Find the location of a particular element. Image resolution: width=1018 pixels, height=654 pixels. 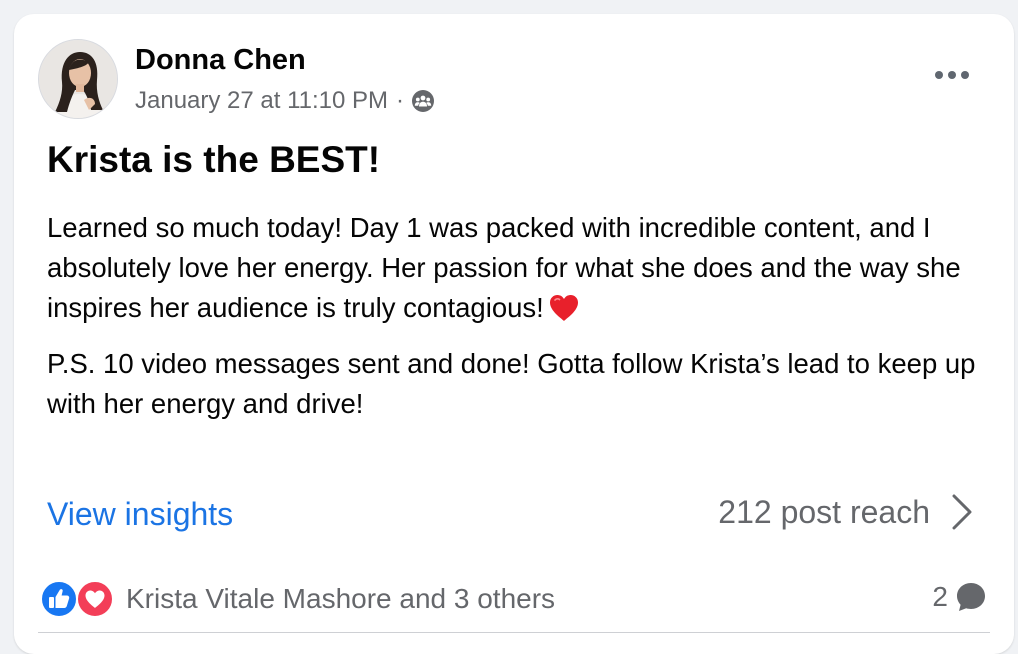

like-icon is located at coordinates (59, 599).